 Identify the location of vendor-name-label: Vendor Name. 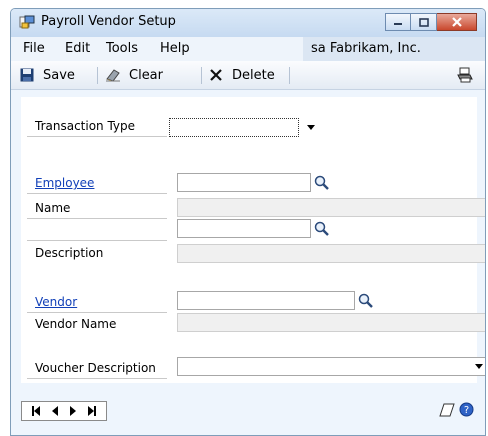
(76, 324).